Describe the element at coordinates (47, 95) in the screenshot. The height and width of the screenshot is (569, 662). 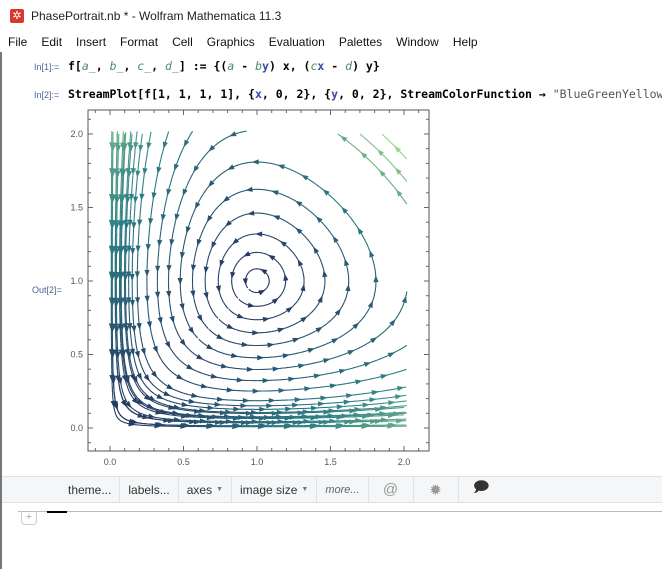
I see `in2-label: In[2]:=` at that location.